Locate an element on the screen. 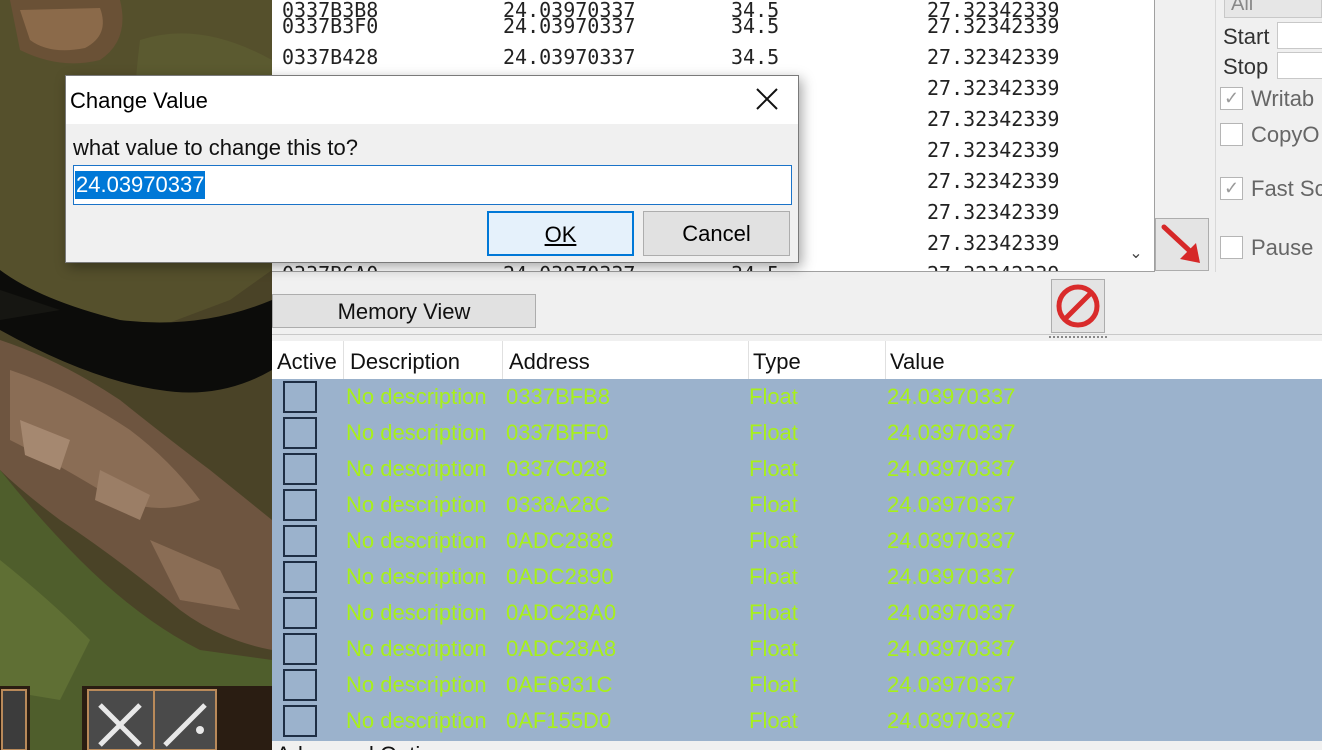  column-description: Description is located at coordinates (405, 362).